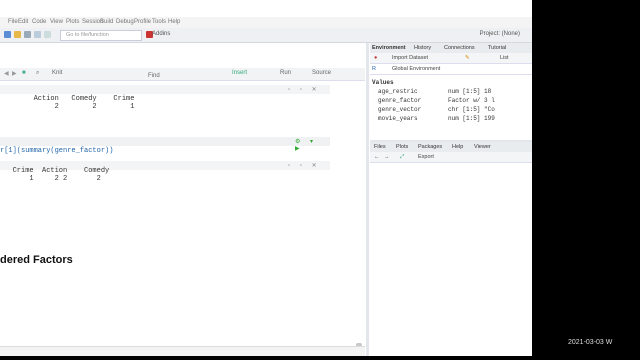 Image resolution: width=640 pixels, height=360 pixels. Describe the element at coordinates (410, 58) in the screenshot. I see `import-dataset-button: Import Dataset` at that location.